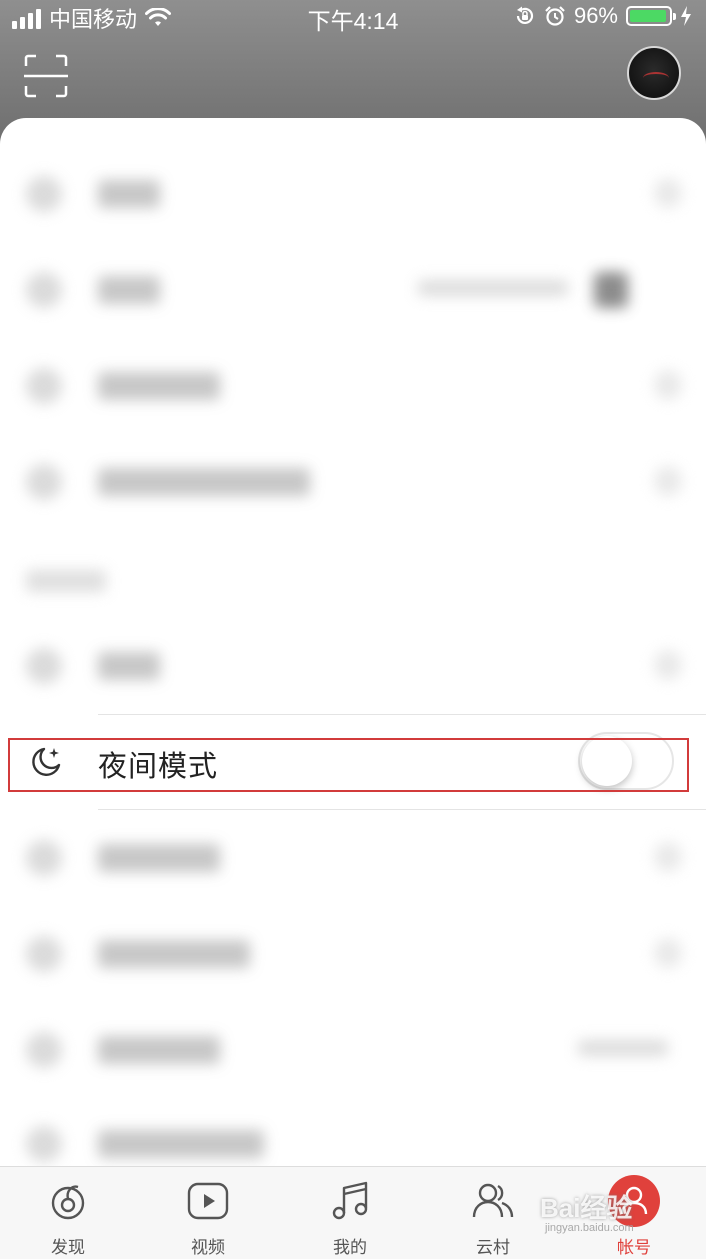  What do you see at coordinates (353, 17) in the screenshot?
I see `status-bar: 中国移动 下午4:14 96%` at bounding box center [353, 17].